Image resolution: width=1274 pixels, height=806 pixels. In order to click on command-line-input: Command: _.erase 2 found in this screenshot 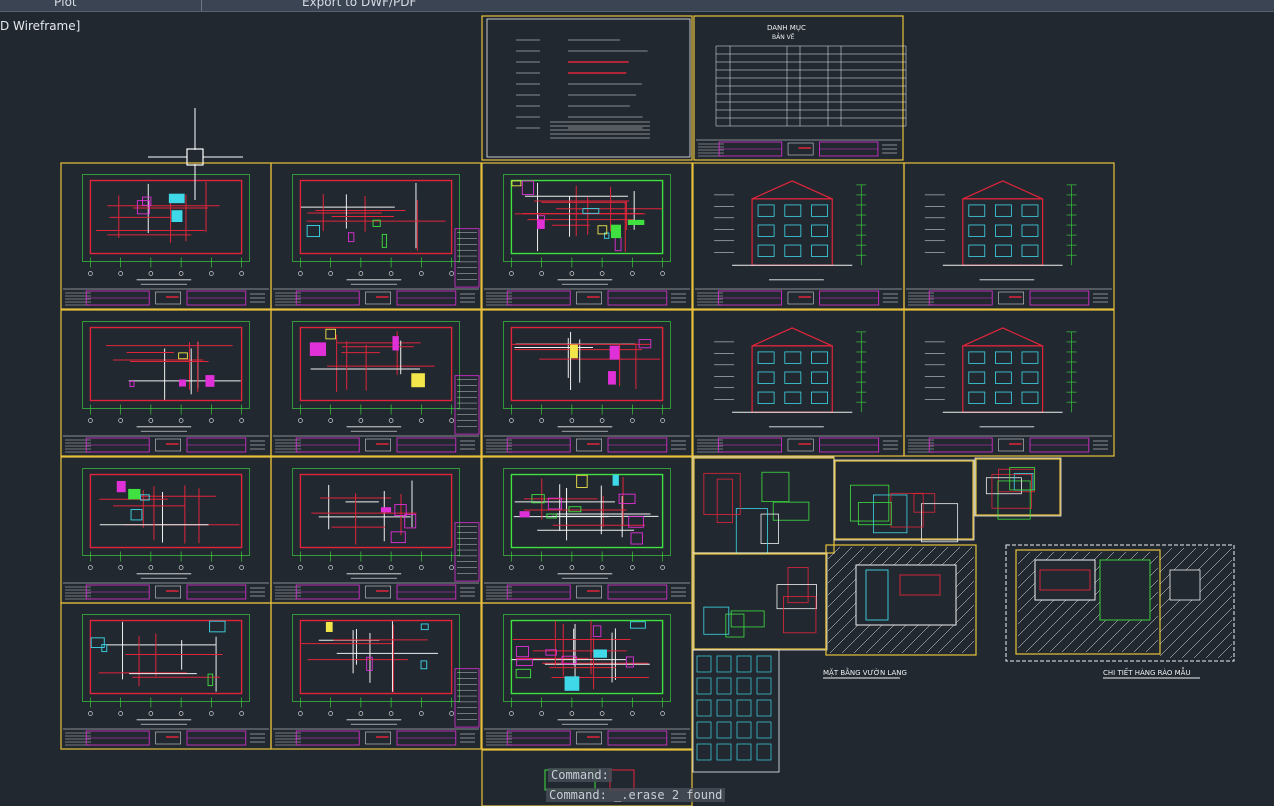, I will do `click(636, 795)`.